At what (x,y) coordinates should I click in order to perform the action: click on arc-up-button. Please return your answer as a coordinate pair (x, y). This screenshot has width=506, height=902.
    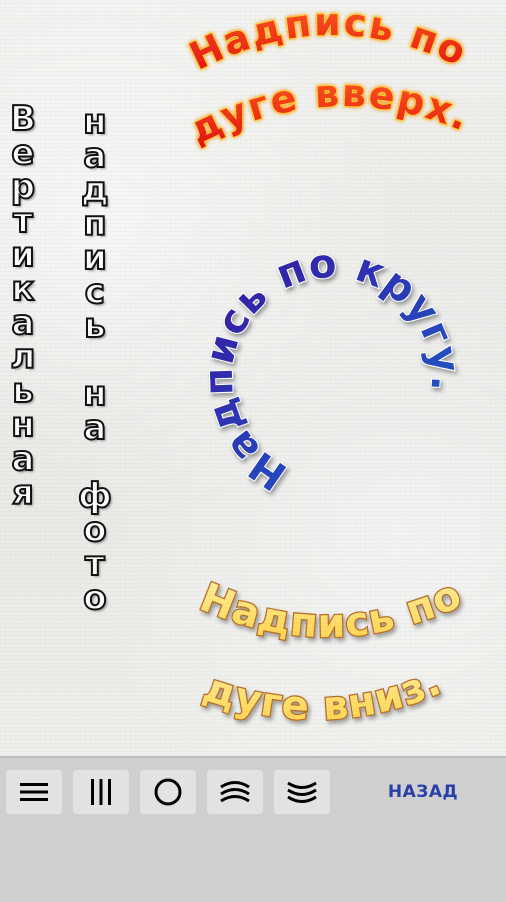
    Looking at the image, I should click on (235, 792).